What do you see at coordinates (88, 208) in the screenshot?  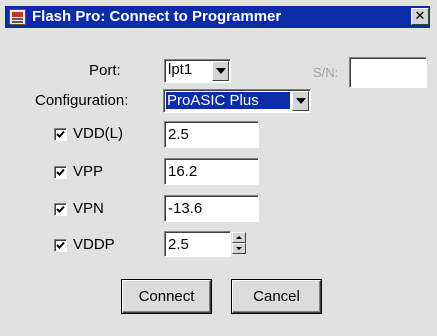 I see `vpn-label: VPN` at bounding box center [88, 208].